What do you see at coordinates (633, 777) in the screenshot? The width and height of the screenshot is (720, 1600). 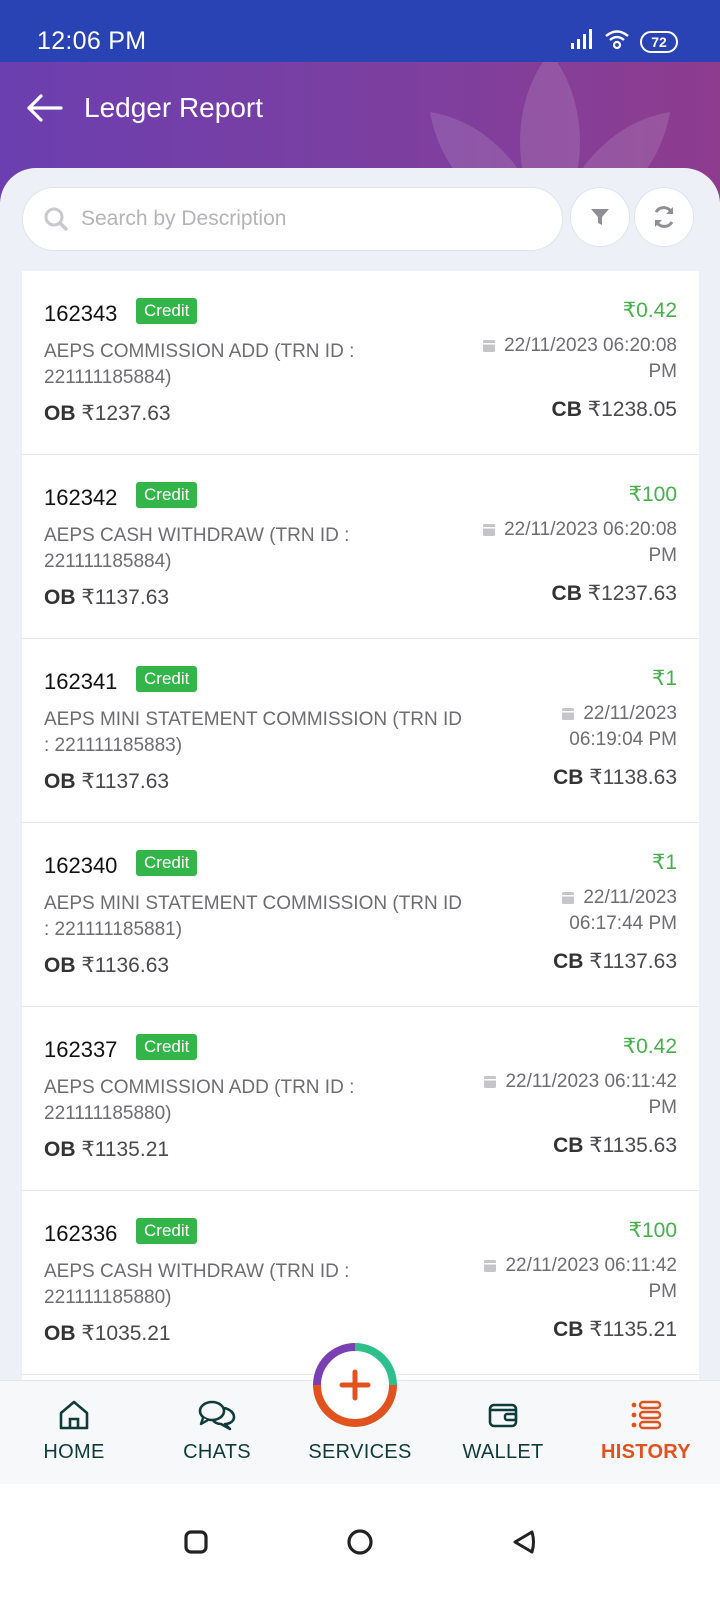 I see `cb-value: ₹1138.63` at bounding box center [633, 777].